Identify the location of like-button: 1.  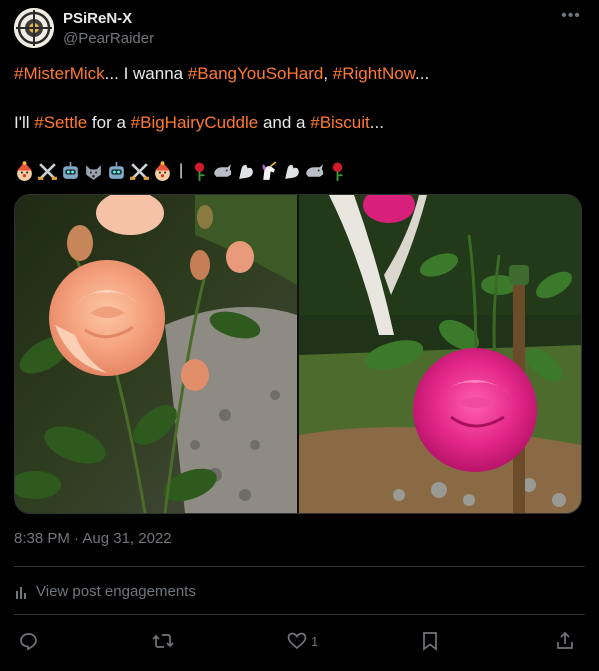
(302, 641).